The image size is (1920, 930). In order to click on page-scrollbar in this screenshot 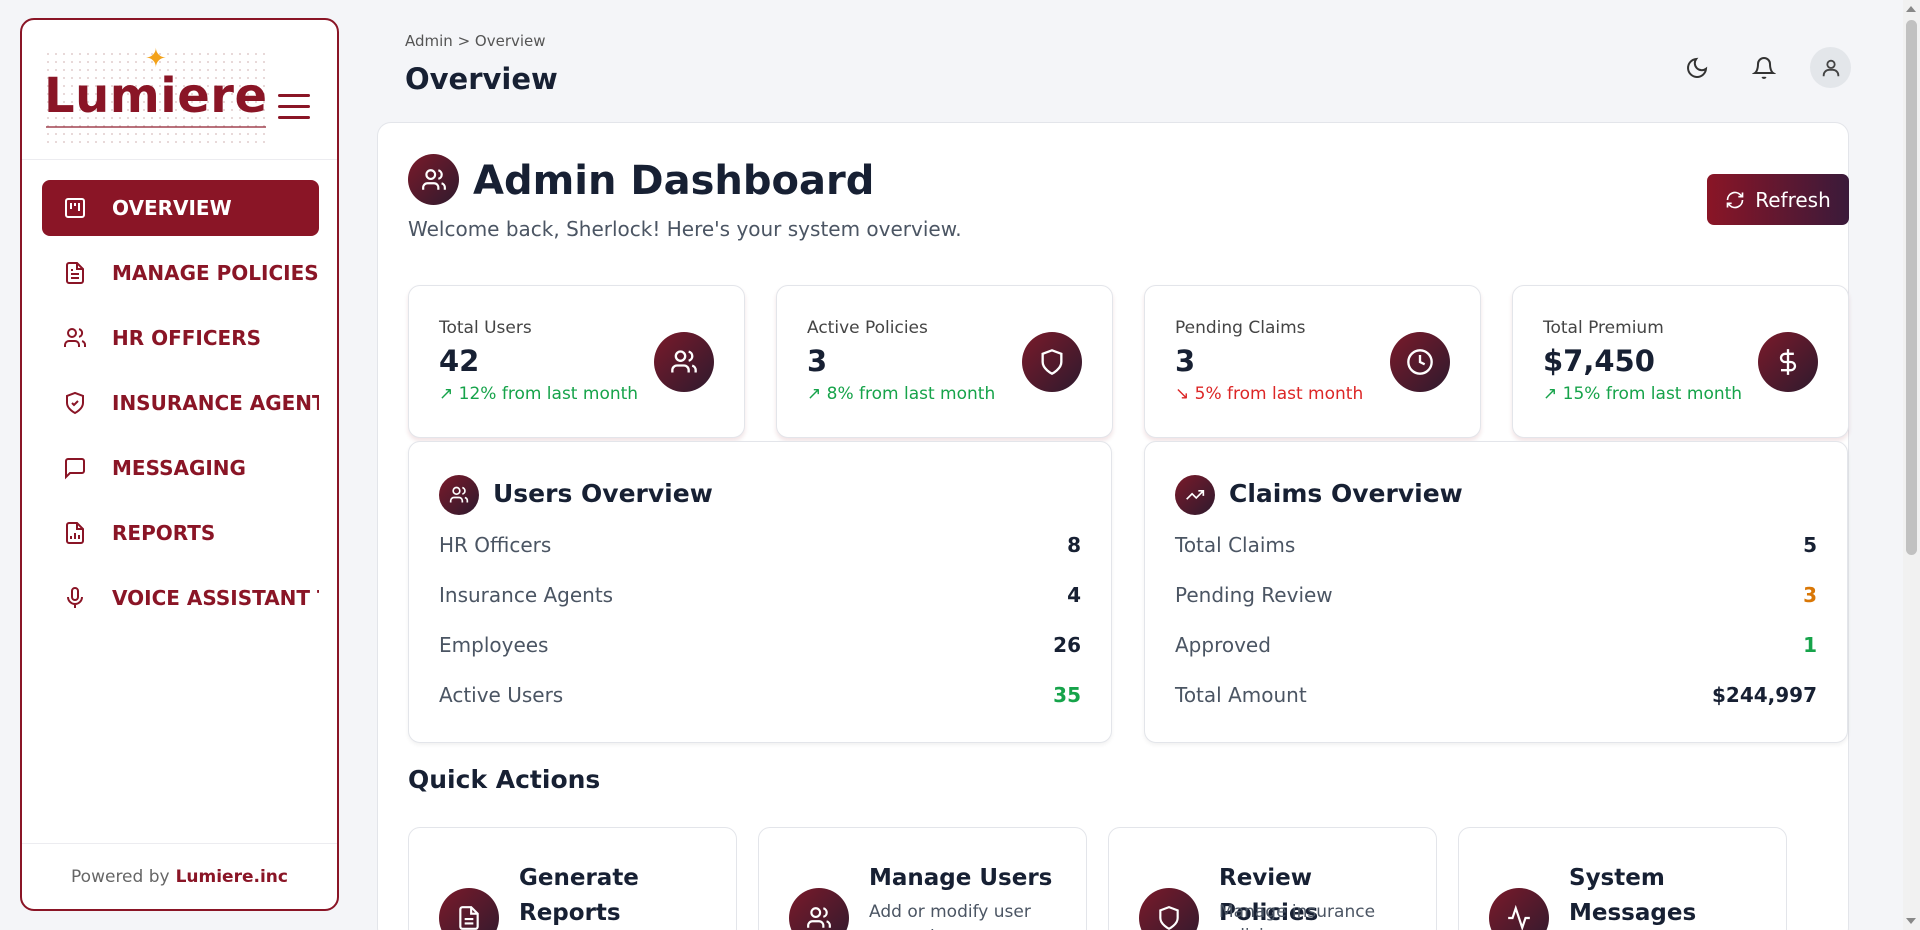, I will do `click(1911, 465)`.